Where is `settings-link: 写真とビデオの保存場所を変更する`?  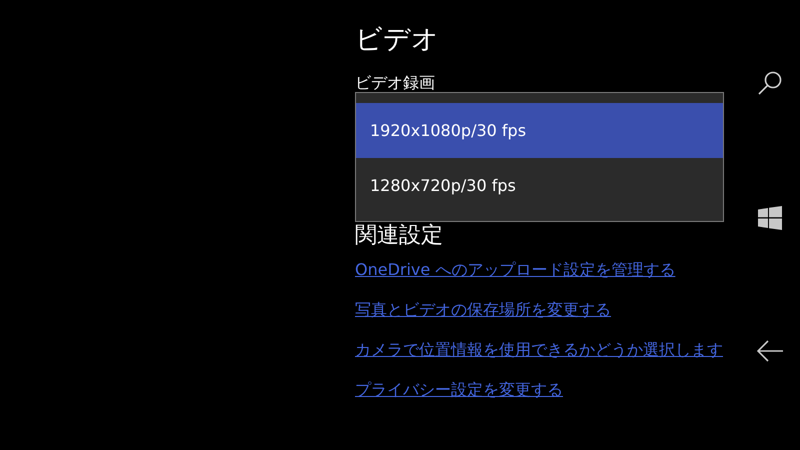 settings-link: 写真とビデオの保存場所を変更する is located at coordinates (483, 310).